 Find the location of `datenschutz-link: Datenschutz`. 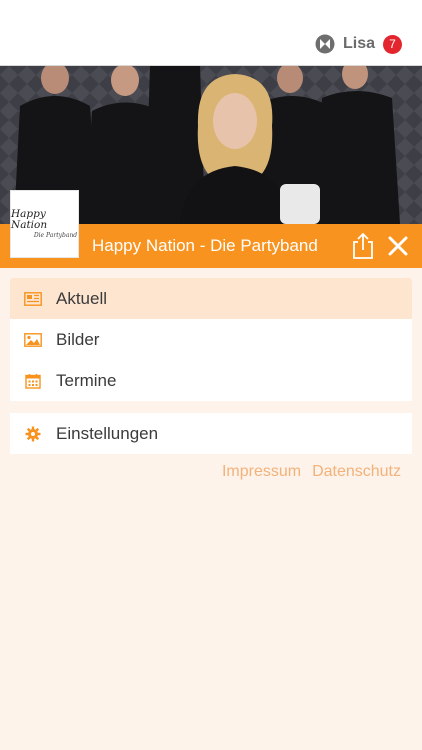

datenschutz-link: Datenschutz is located at coordinates (356, 472).